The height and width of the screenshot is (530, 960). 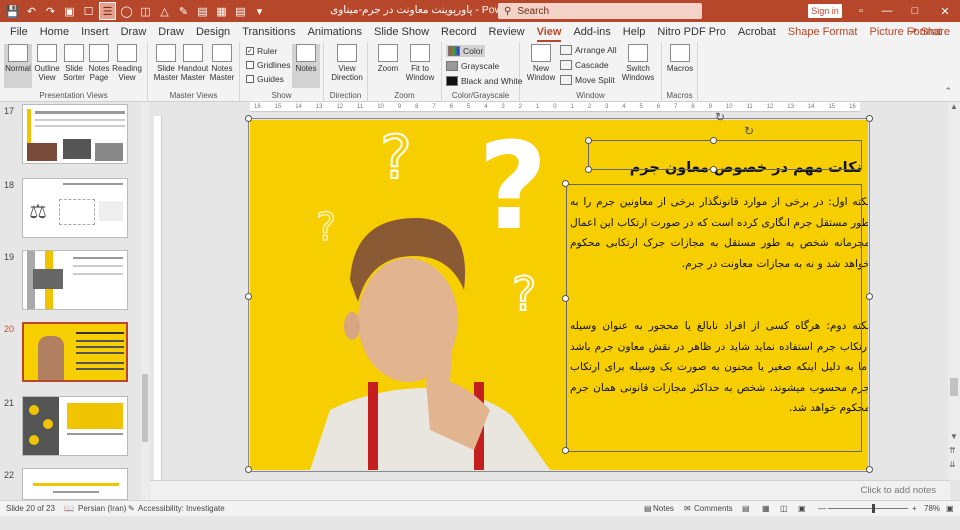 I want to click on tab-slide-show: Slide Show, so click(x=401, y=32).